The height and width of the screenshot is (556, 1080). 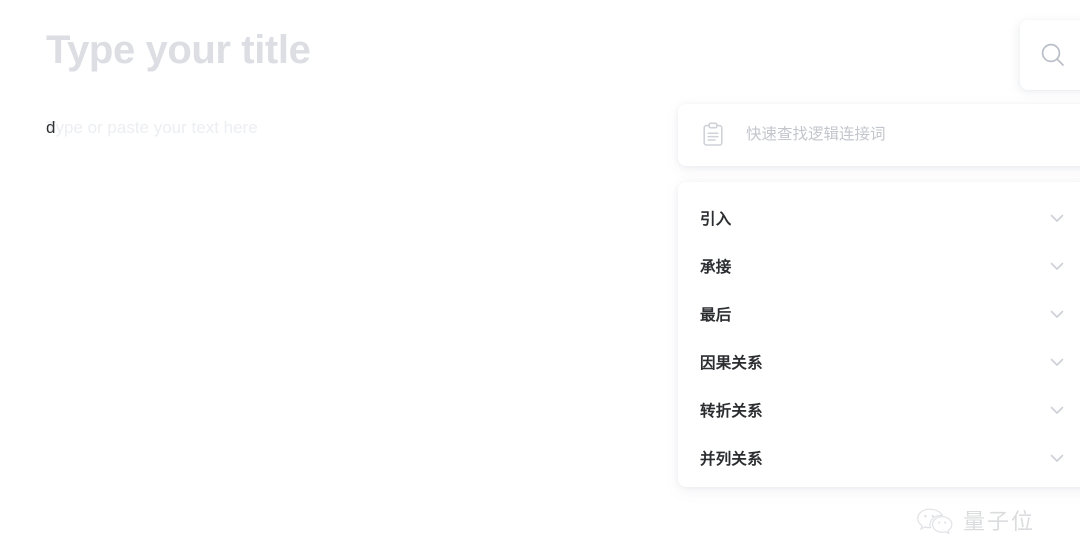 What do you see at coordinates (879, 412) in the screenshot?
I see `list-item: 转折关系` at bounding box center [879, 412].